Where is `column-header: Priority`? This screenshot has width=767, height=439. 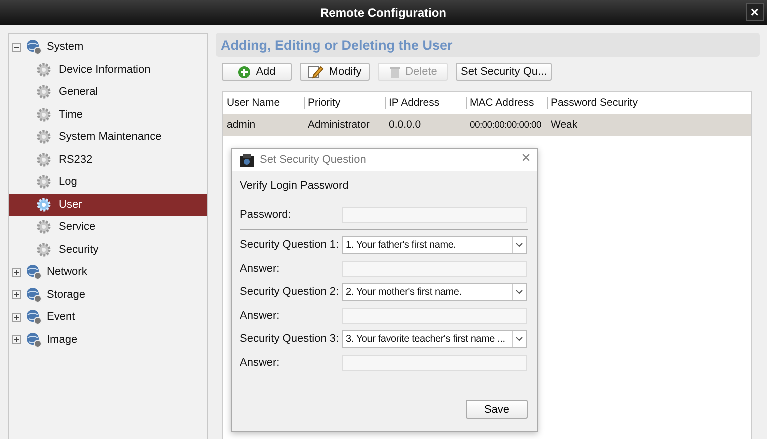 column-header: Priority is located at coordinates (344, 103).